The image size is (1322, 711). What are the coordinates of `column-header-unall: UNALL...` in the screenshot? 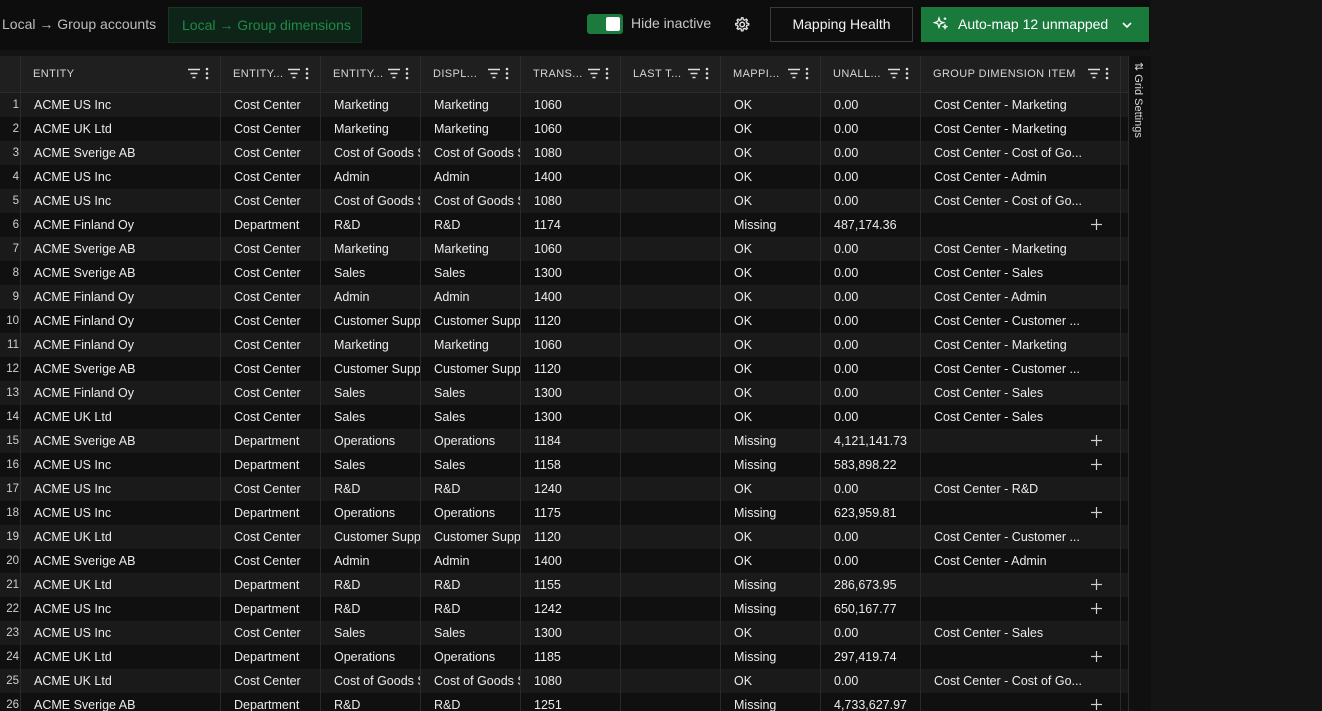 It's located at (871, 74).